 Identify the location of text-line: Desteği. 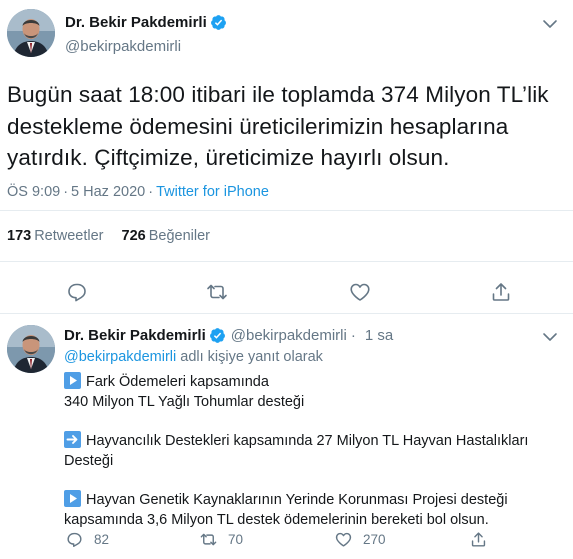
(89, 461).